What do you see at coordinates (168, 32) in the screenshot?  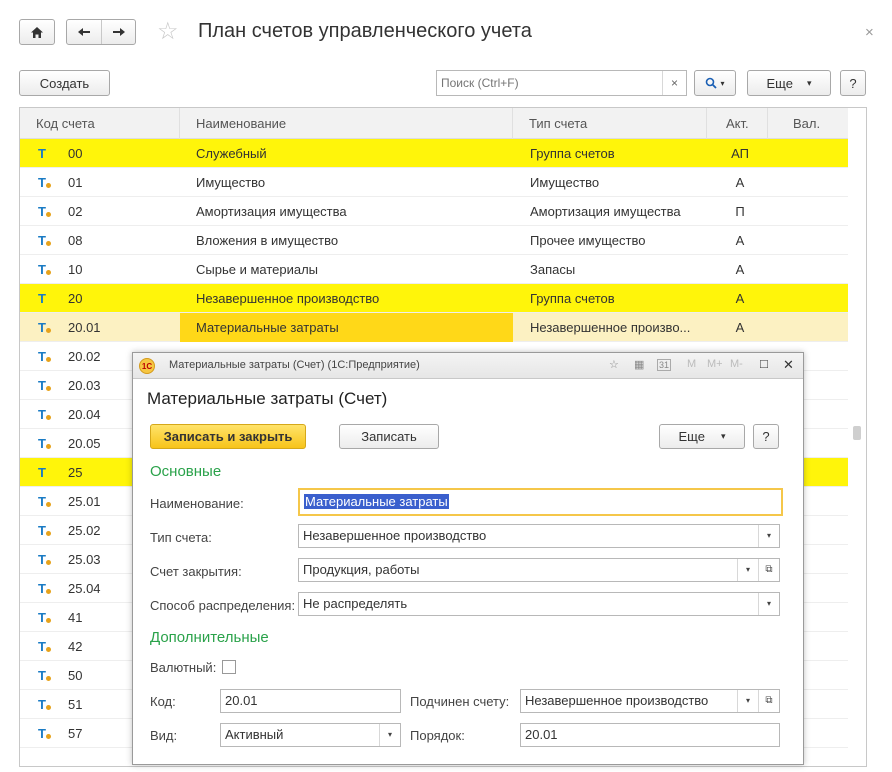 I see `star-icon: ☆` at bounding box center [168, 32].